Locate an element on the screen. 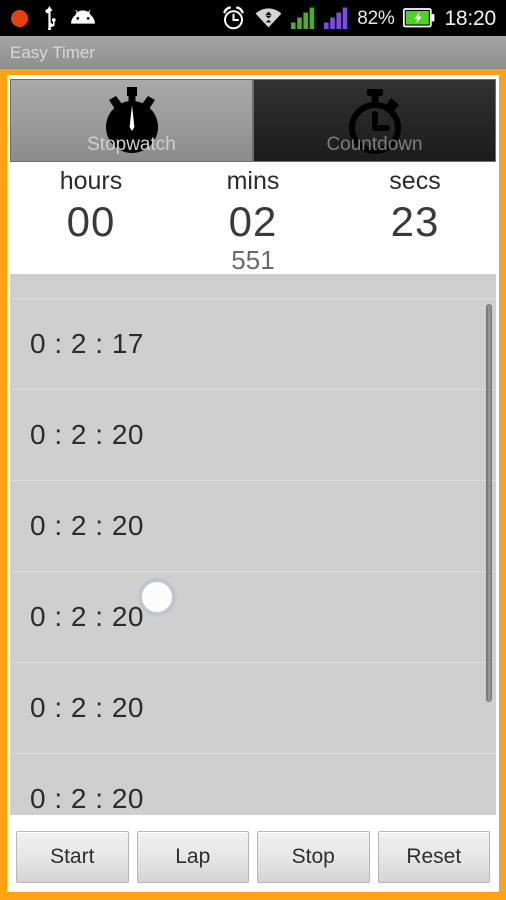 The image size is (506, 900). hours-value: 00 is located at coordinates (91, 222).